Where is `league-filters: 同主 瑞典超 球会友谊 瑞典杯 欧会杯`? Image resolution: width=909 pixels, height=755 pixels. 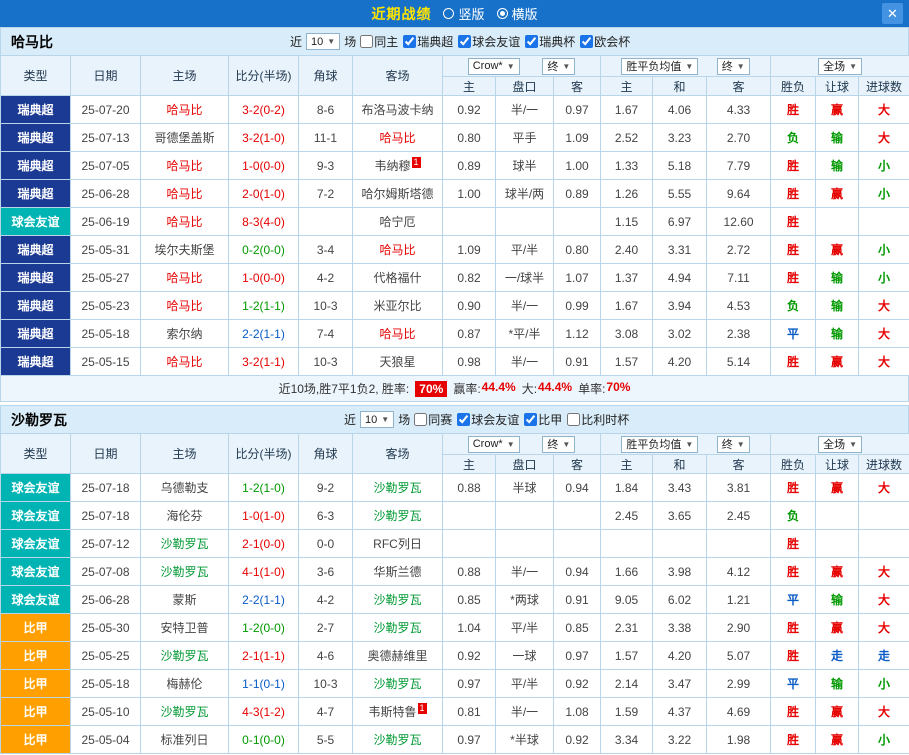
league-filters: 同主 瑞典超 球会友谊 瑞典杯 欧会杯 is located at coordinates (495, 41).